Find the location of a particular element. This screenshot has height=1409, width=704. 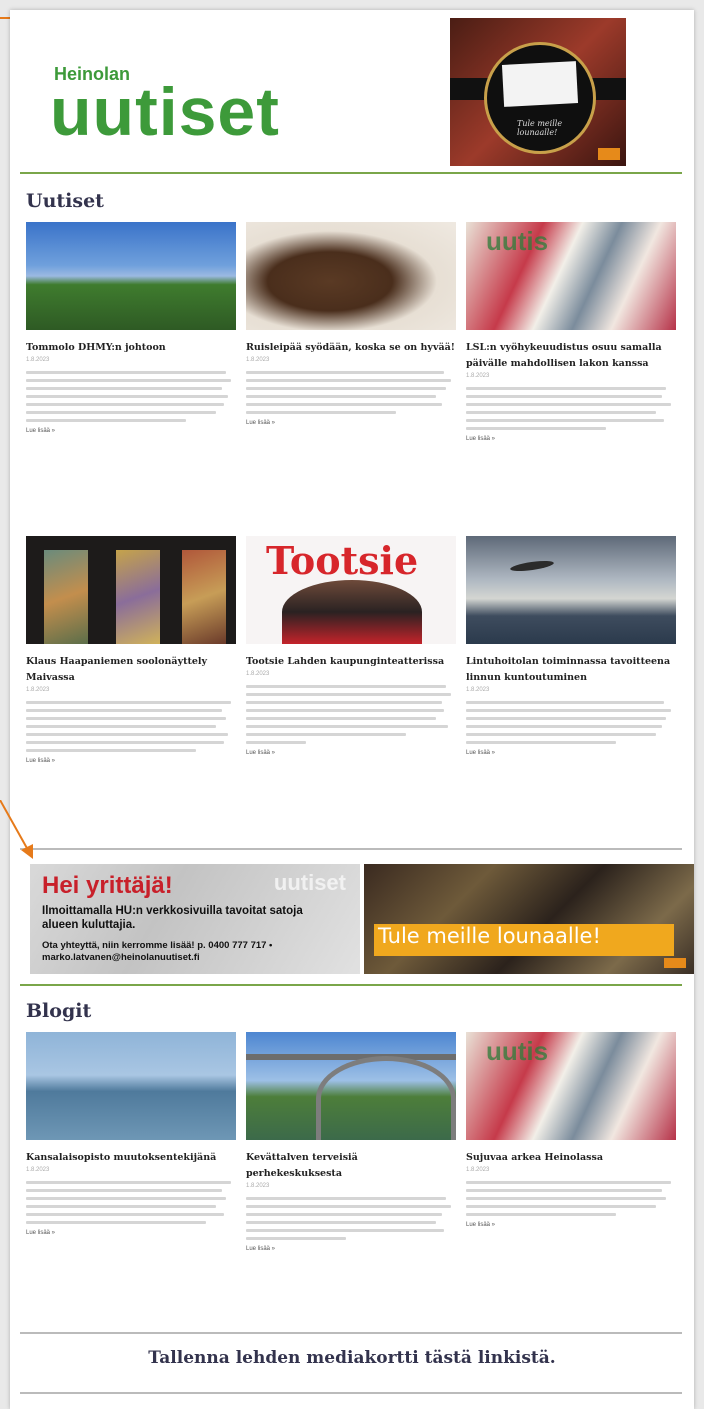

ad-watermark: uutiset is located at coordinates (309, 882).